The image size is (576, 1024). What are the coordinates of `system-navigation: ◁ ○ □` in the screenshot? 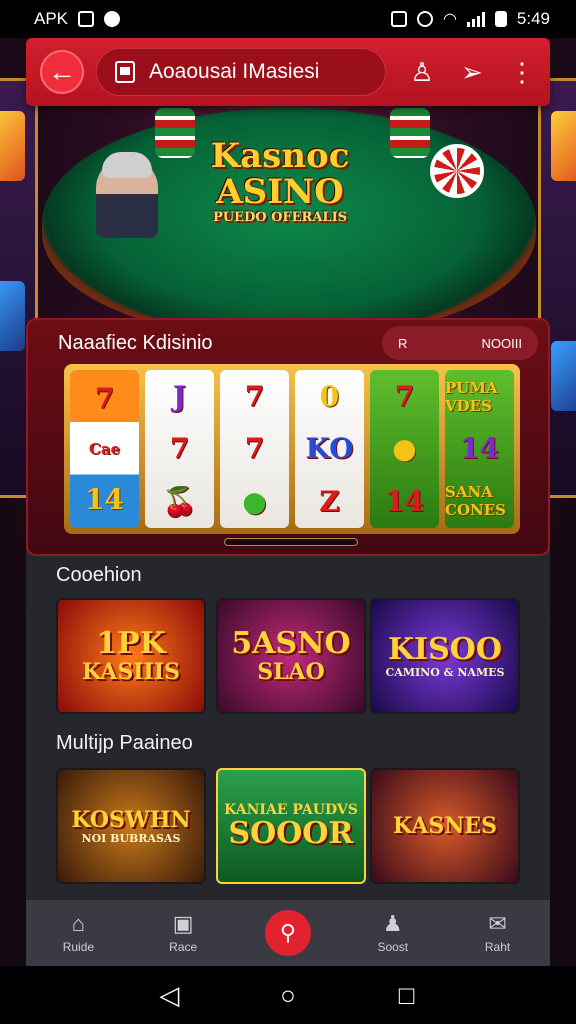 It's located at (288, 995).